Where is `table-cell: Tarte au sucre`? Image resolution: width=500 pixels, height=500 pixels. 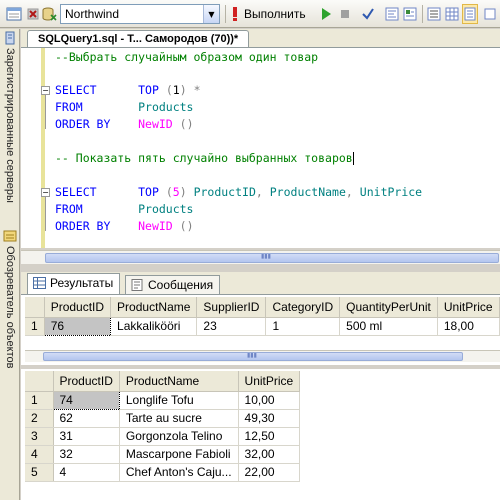
table-cell: Tarte au sucre is located at coordinates (179, 418).